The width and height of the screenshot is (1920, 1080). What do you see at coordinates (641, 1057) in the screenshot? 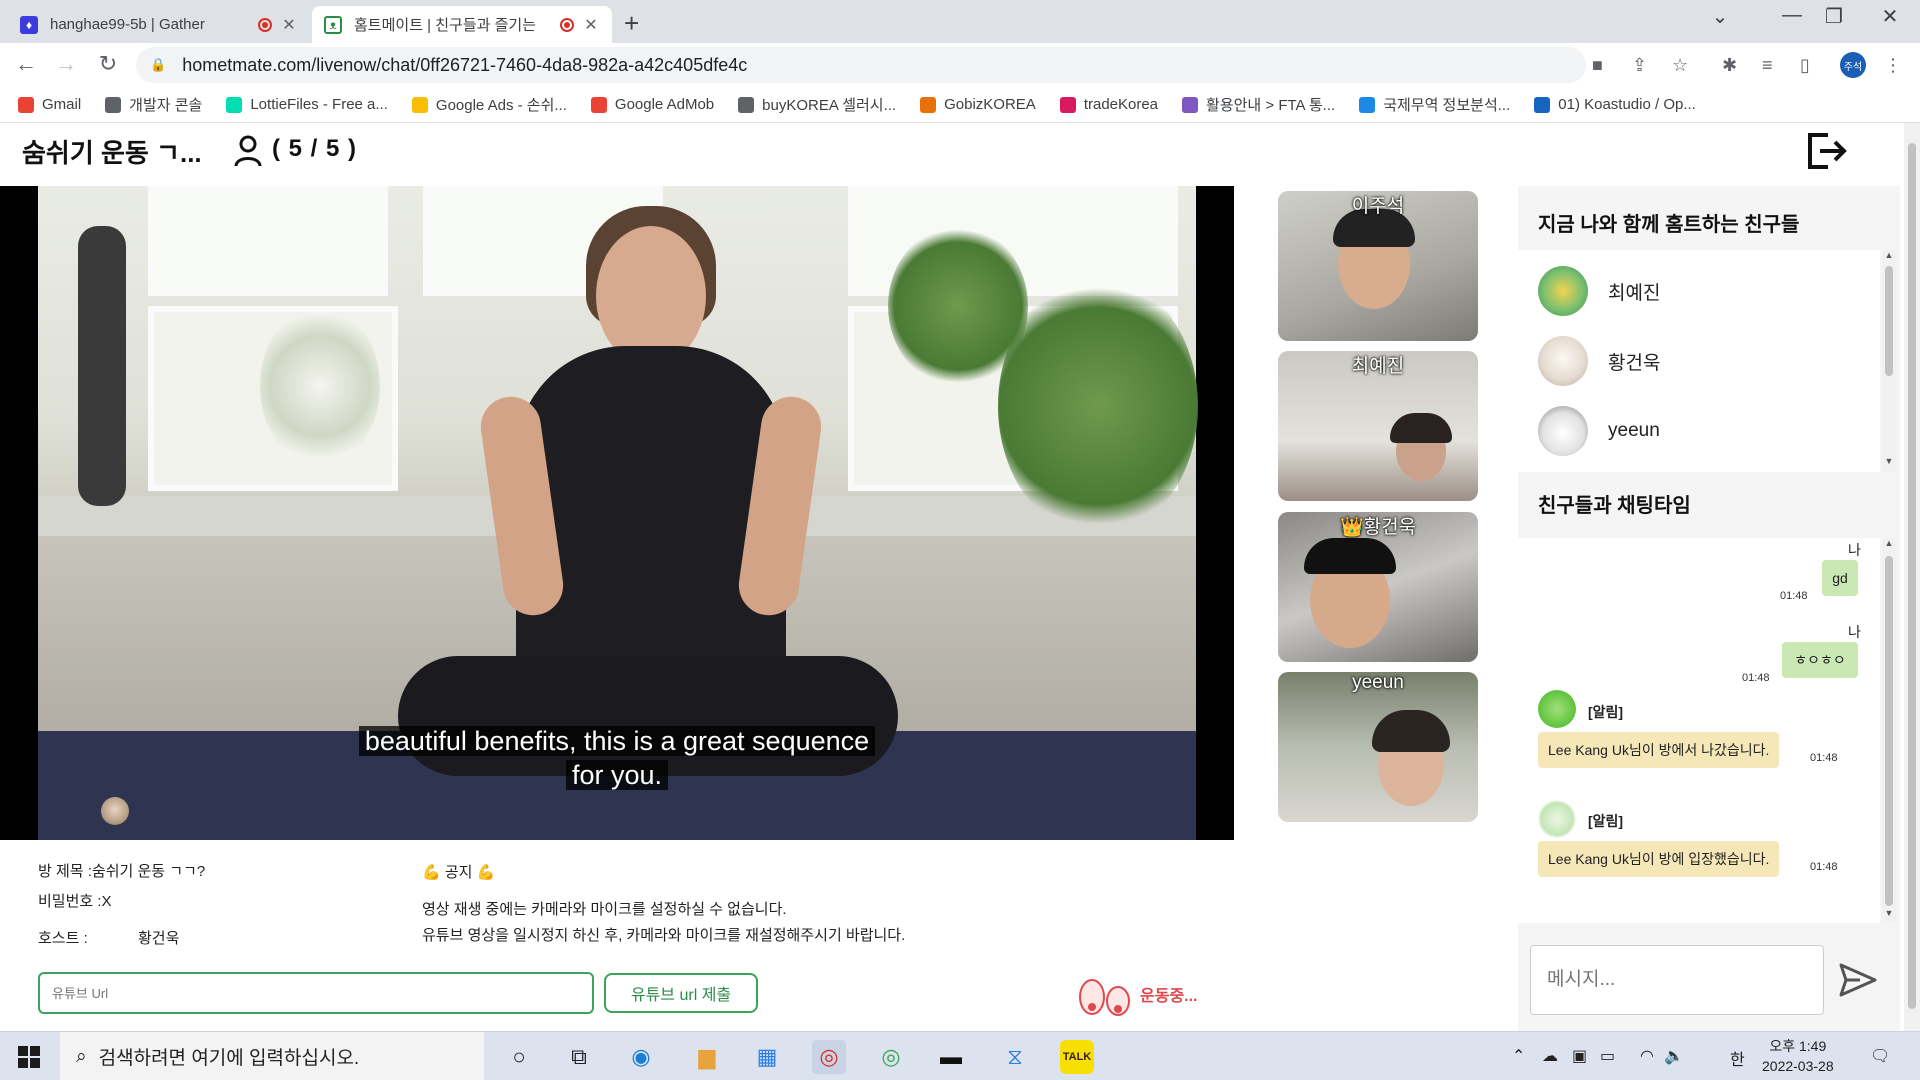
I see `edge-icon: ◉` at bounding box center [641, 1057].